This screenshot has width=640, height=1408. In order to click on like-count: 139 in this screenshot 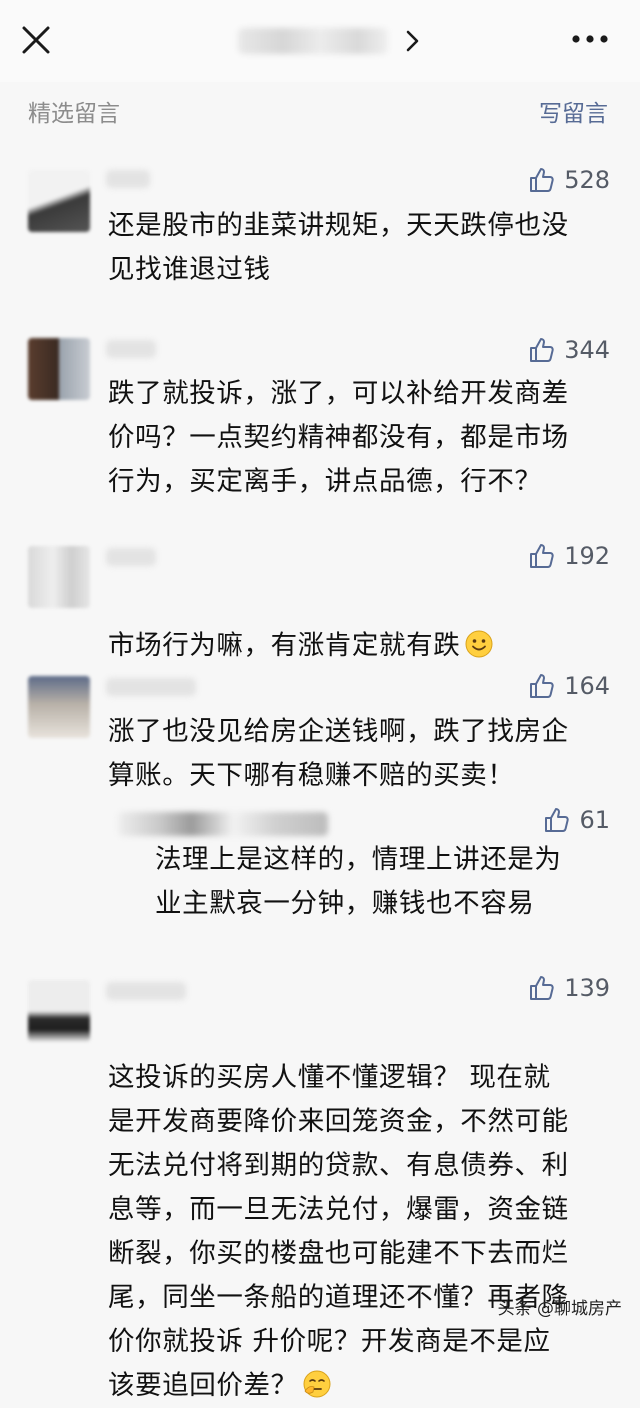, I will do `click(587, 988)`.